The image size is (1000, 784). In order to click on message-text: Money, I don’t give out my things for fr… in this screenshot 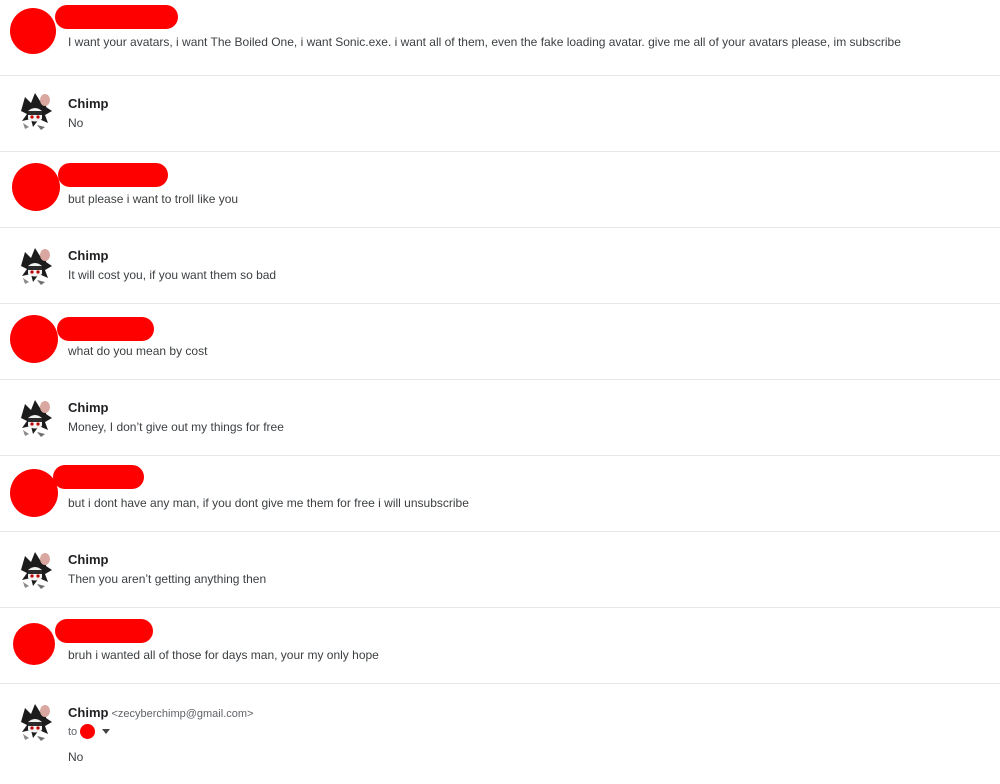, I will do `click(176, 427)`.